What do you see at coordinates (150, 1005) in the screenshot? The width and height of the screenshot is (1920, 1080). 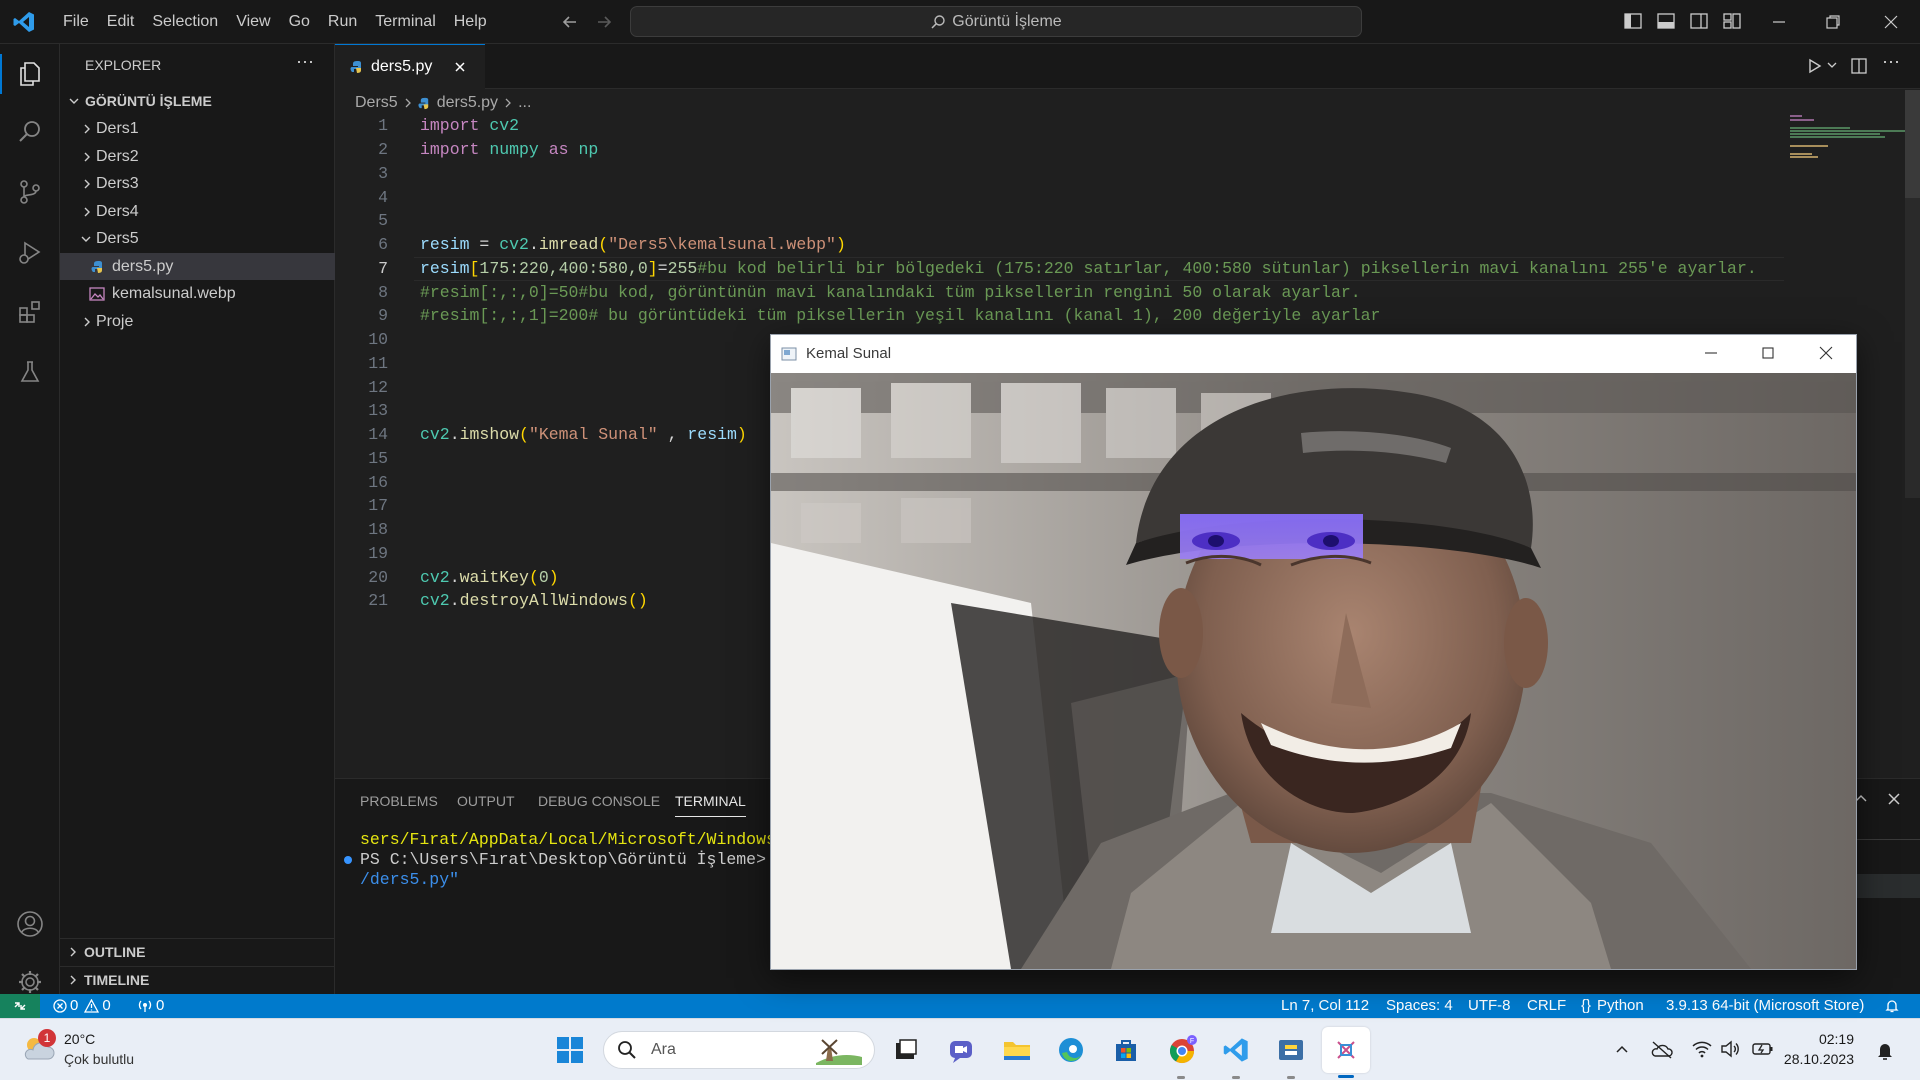 I see `ports-indicator: 0` at bounding box center [150, 1005].